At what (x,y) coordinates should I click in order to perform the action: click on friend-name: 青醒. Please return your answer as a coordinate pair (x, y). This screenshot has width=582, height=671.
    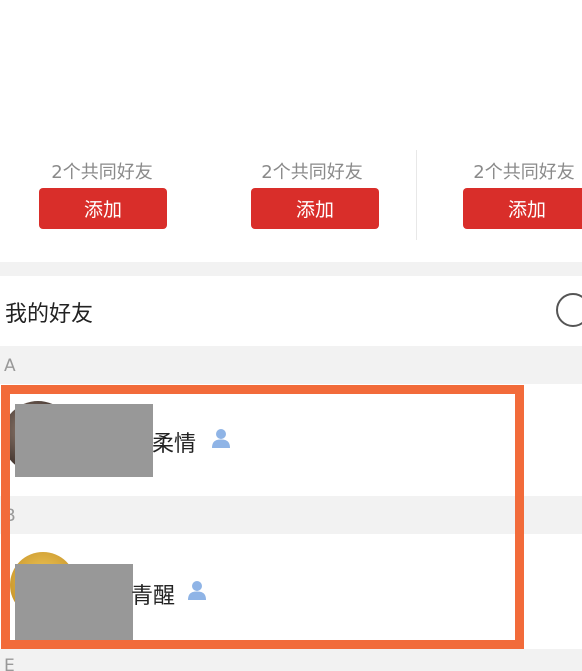
    Looking at the image, I should click on (153, 596).